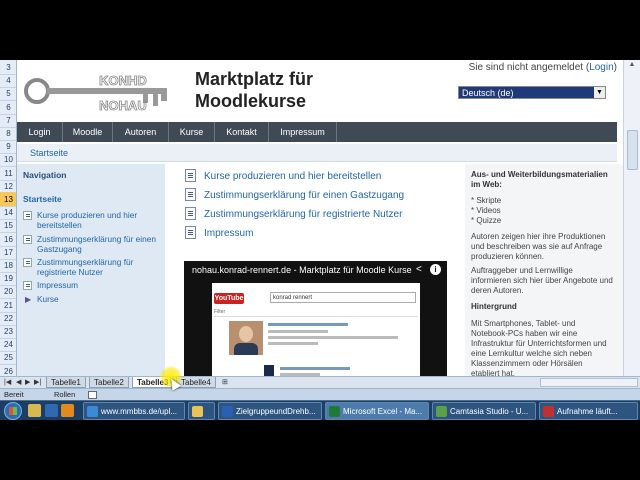  What do you see at coordinates (631, 218) in the screenshot?
I see `vertical-scrollbar: ▲` at bounding box center [631, 218].